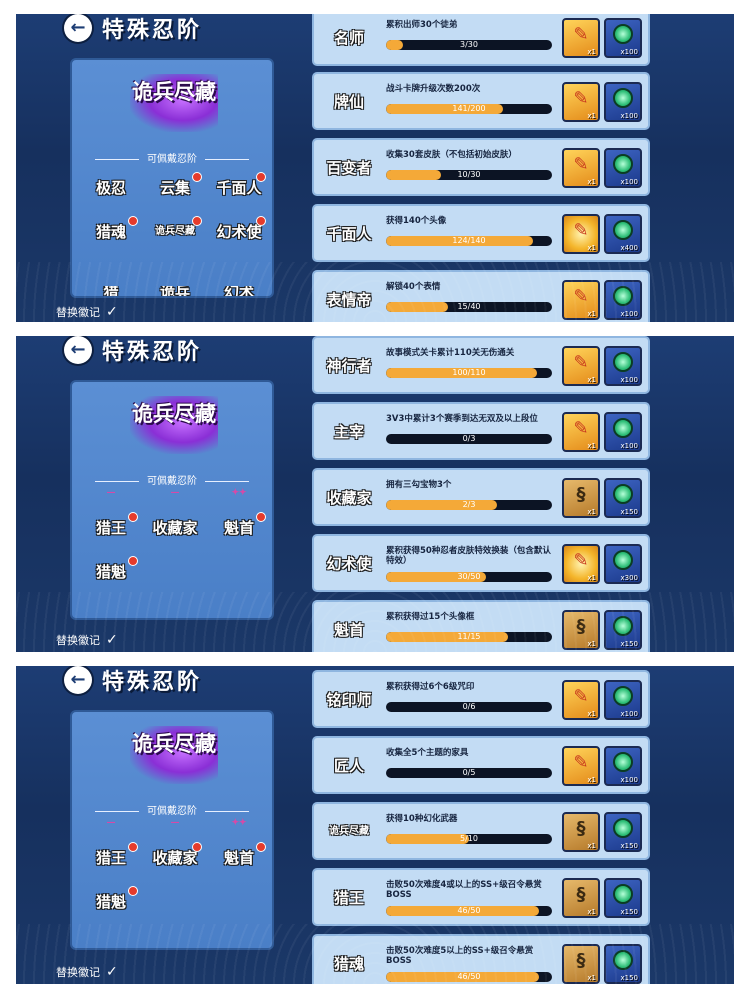  I want to click on scroll-icon: ✎, so click(581, 164).